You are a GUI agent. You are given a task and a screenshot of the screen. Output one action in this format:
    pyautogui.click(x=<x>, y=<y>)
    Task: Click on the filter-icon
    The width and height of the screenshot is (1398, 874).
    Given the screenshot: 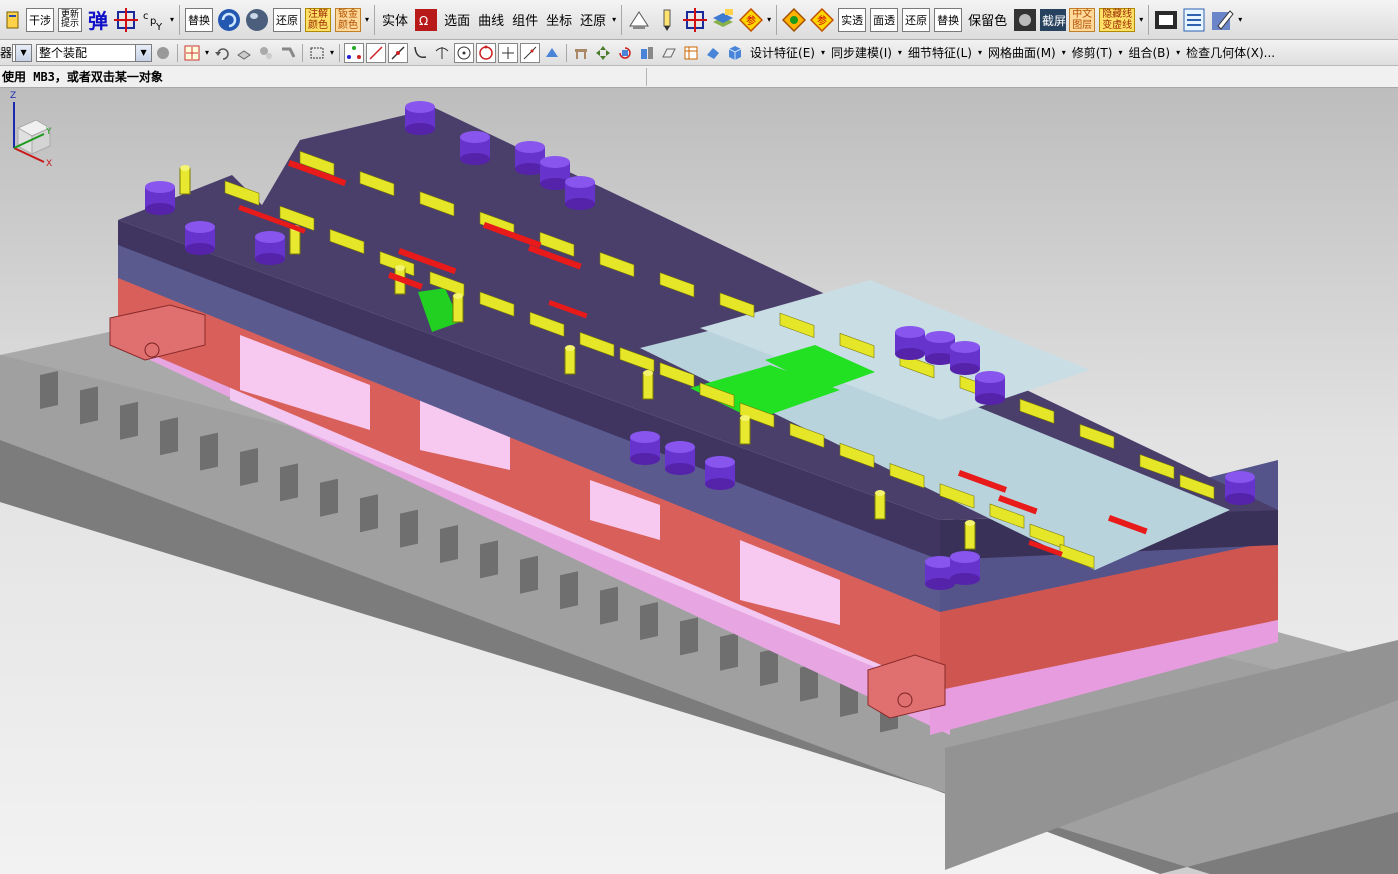 What is the action you would take?
    pyautogui.click(x=163, y=53)
    